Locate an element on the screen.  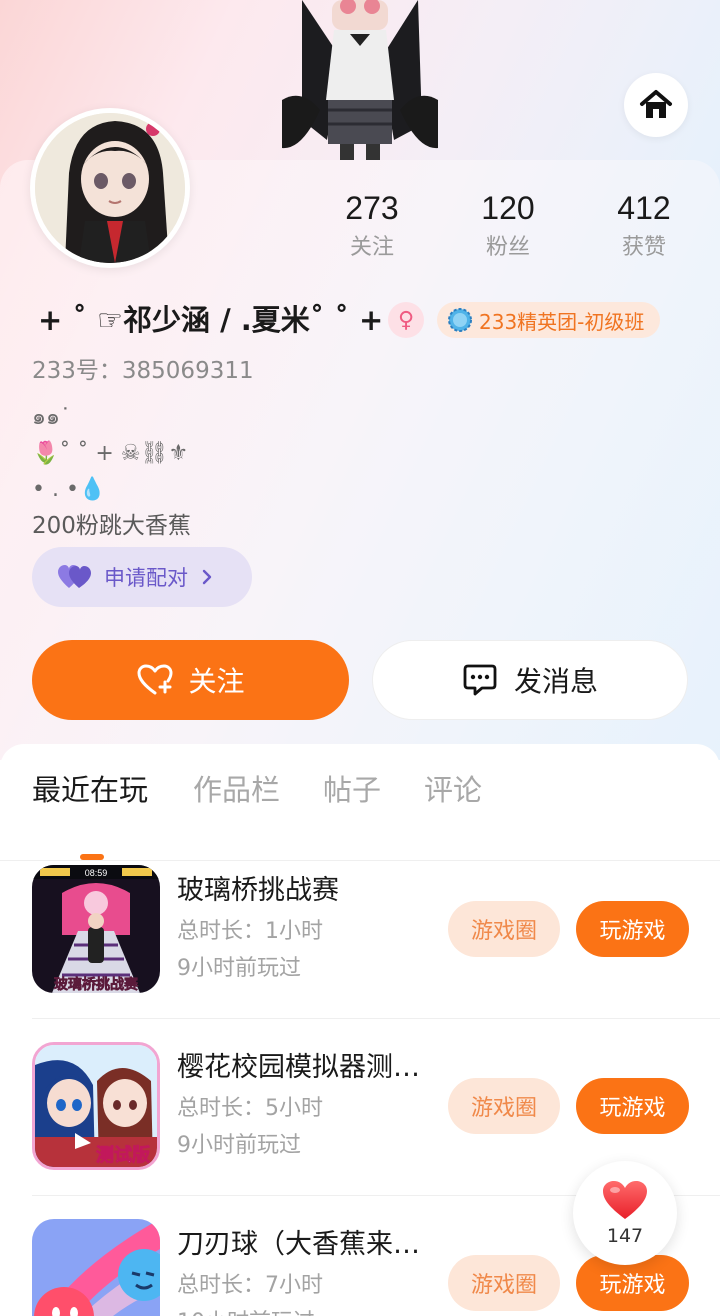
game-duration: 总时长：1小时 is located at coordinates (250, 931).